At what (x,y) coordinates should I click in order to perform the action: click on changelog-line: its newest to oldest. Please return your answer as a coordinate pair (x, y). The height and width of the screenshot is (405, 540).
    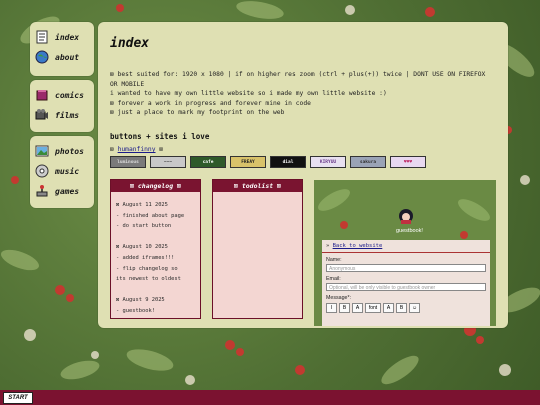
    Looking at the image, I should click on (148, 279).